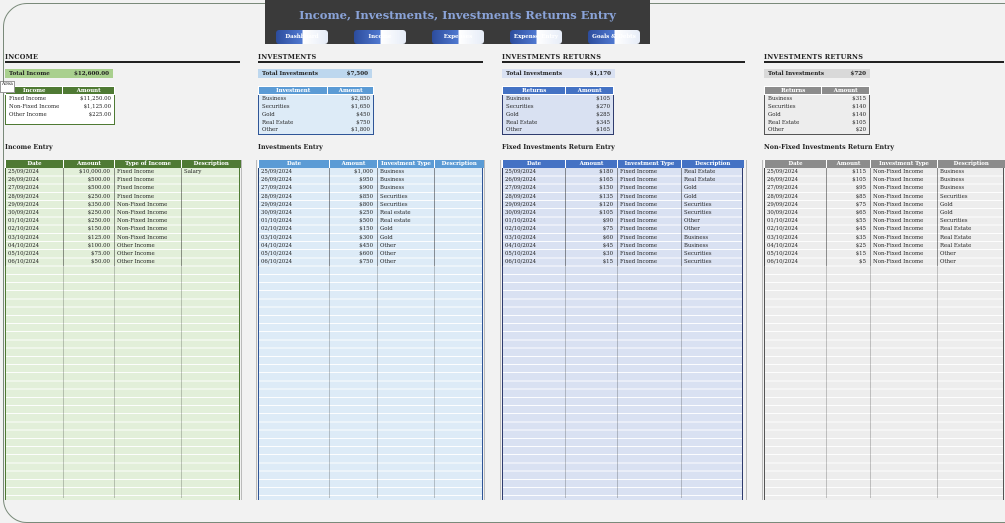  Describe the element at coordinates (351, 131) in the screenshot. I see `summary-amount-cell: $1,800` at that location.